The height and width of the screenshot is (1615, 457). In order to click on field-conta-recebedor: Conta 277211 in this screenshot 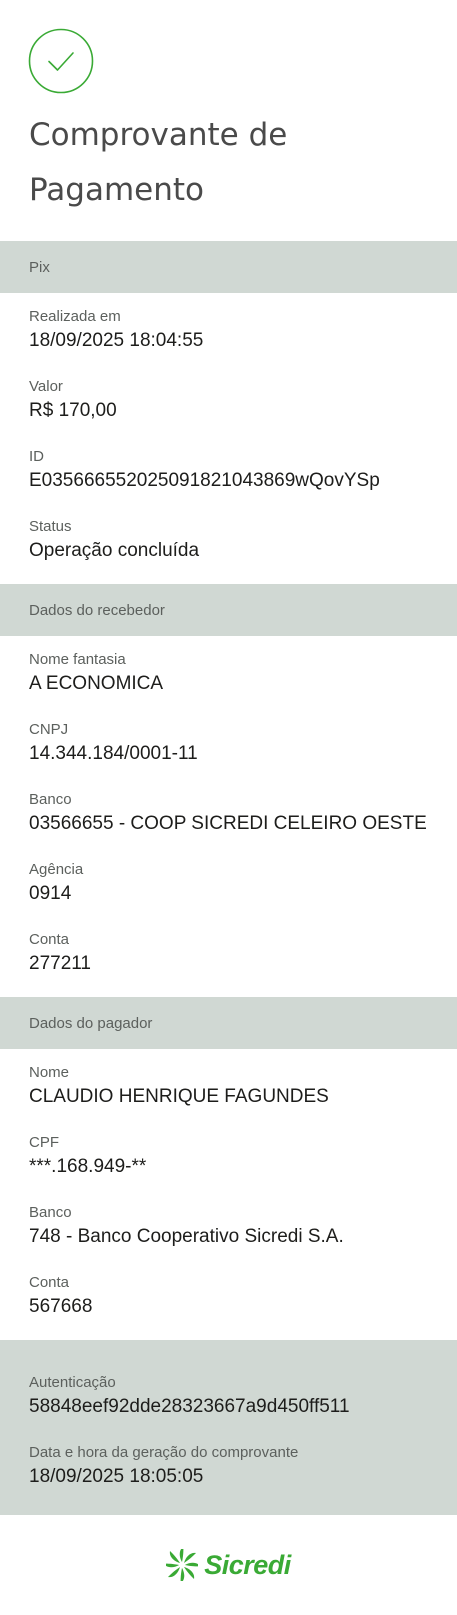, I will do `click(228, 961)`.